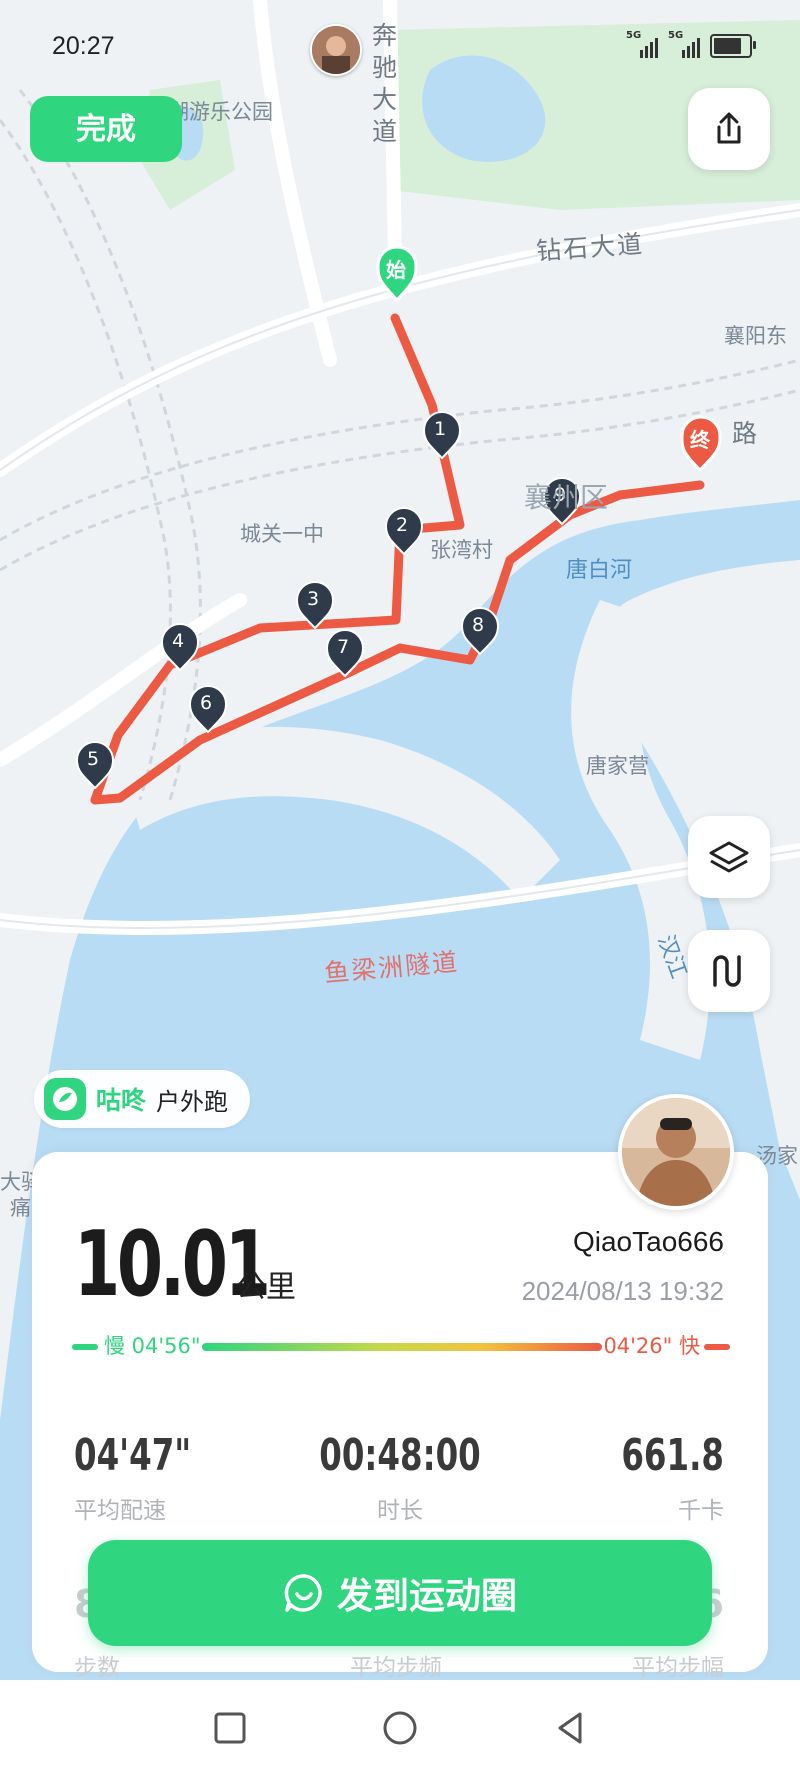  What do you see at coordinates (402, 525) in the screenshot?
I see `km-label-2: 2` at bounding box center [402, 525].